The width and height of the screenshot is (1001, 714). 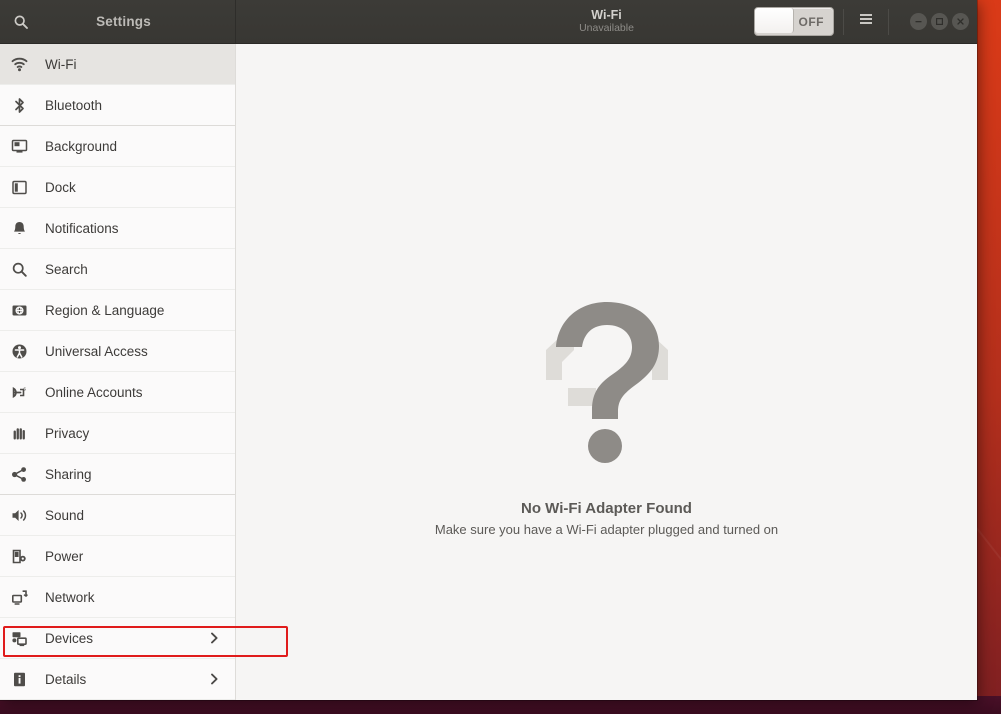 What do you see at coordinates (606, 28) in the screenshot?
I see `panel-subtitle: Unavailable` at bounding box center [606, 28].